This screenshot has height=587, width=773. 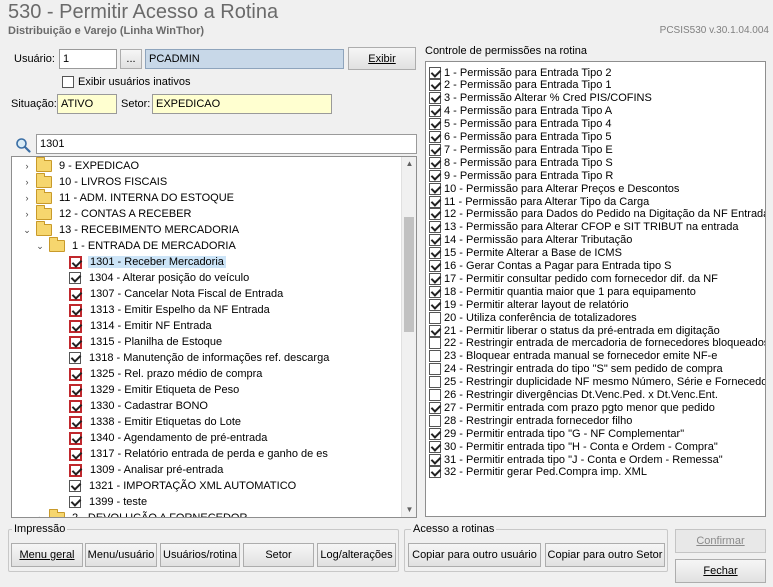 I want to click on tree-folder: › 12 - CONTAS A RECEBER, so click(x=107, y=213).